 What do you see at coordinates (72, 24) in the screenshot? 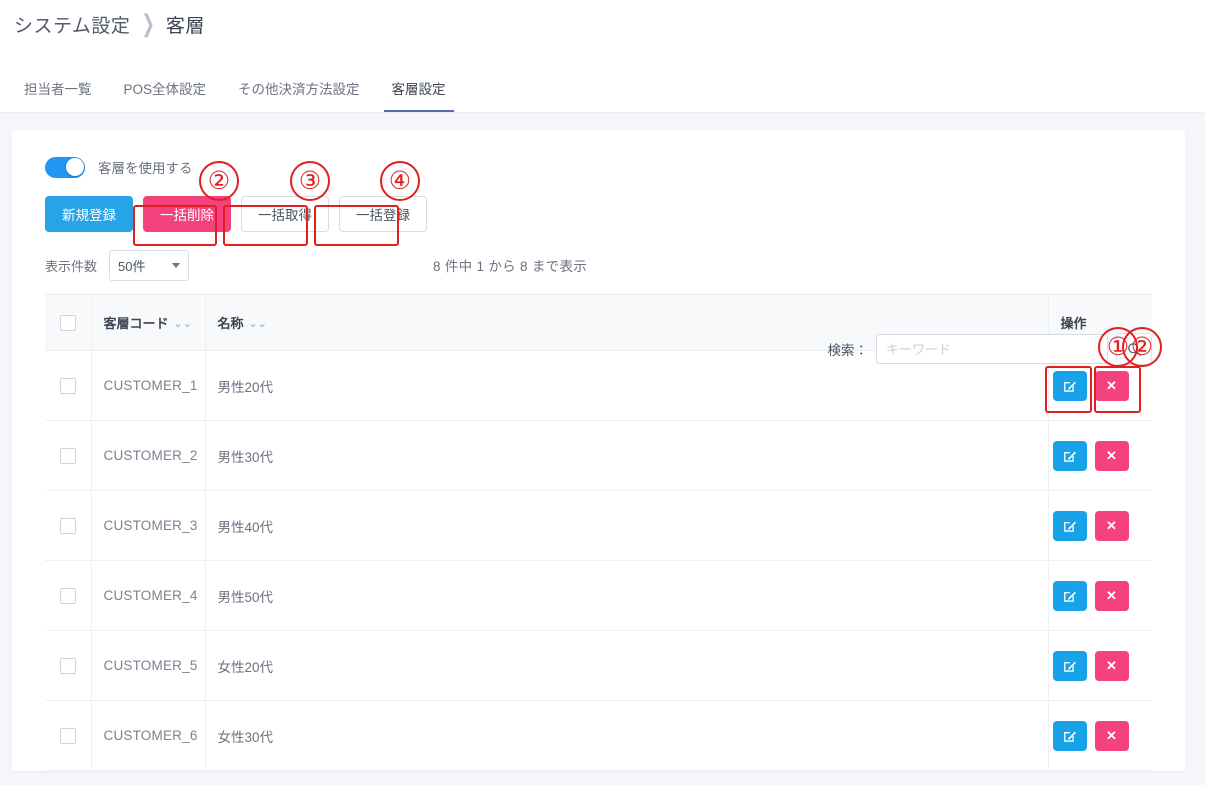
I see `breadcrumb-root: システム設定` at bounding box center [72, 24].